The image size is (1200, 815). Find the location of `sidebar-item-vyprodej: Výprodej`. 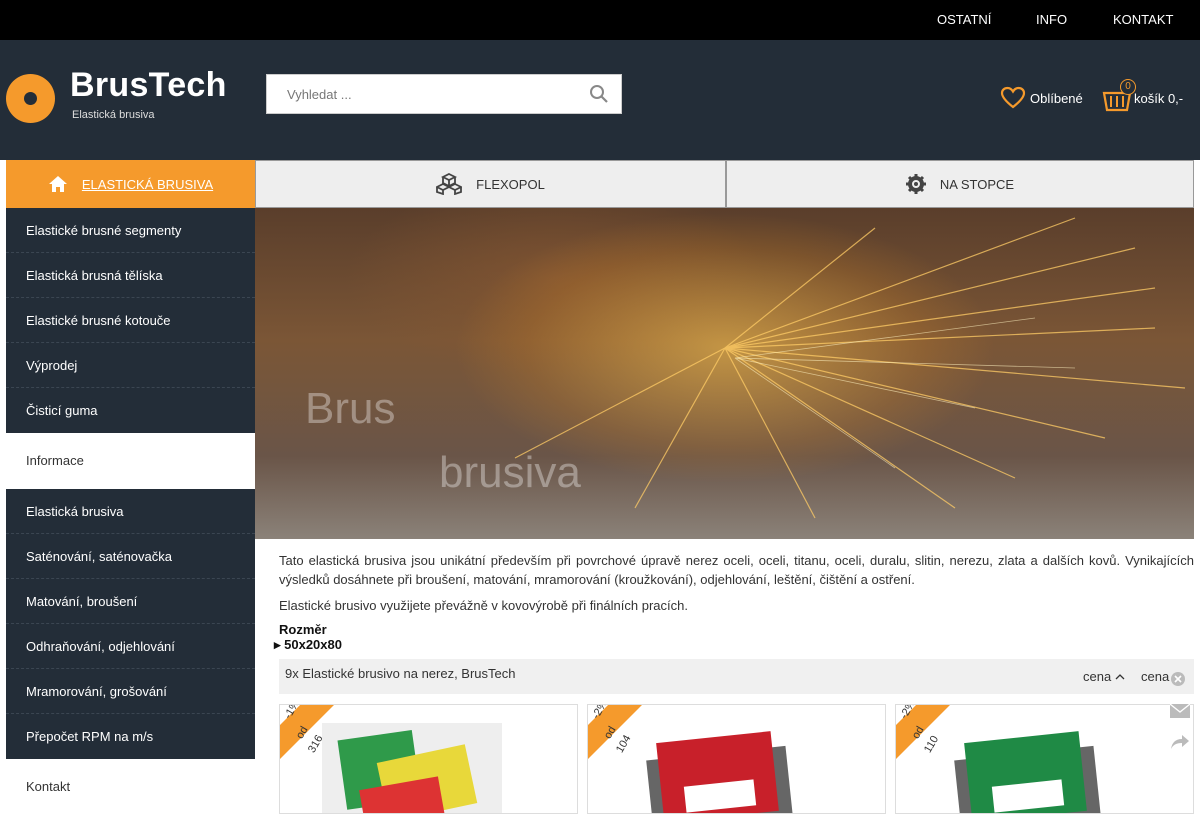

sidebar-item-vyprodej: Výprodej is located at coordinates (130, 365).